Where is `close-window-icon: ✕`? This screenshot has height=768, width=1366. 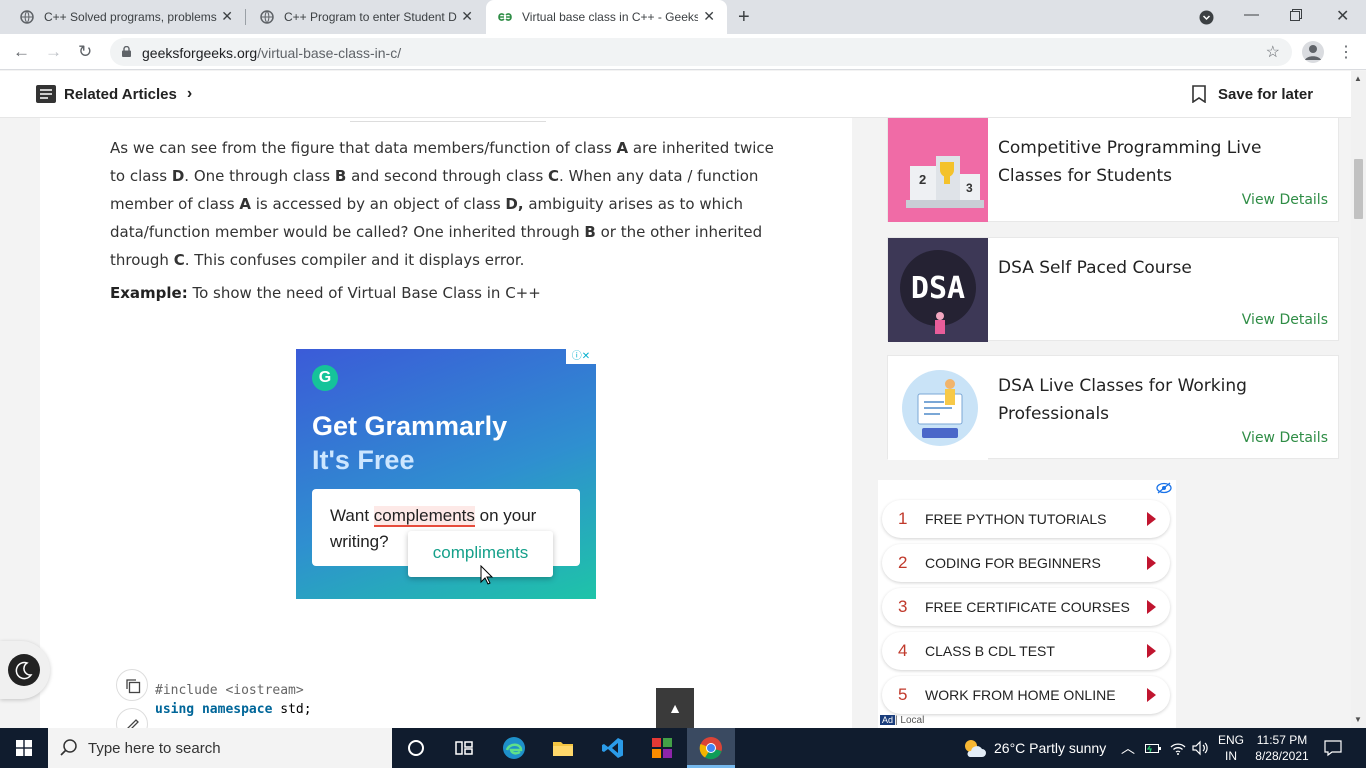 close-window-icon: ✕ is located at coordinates (1342, 16).